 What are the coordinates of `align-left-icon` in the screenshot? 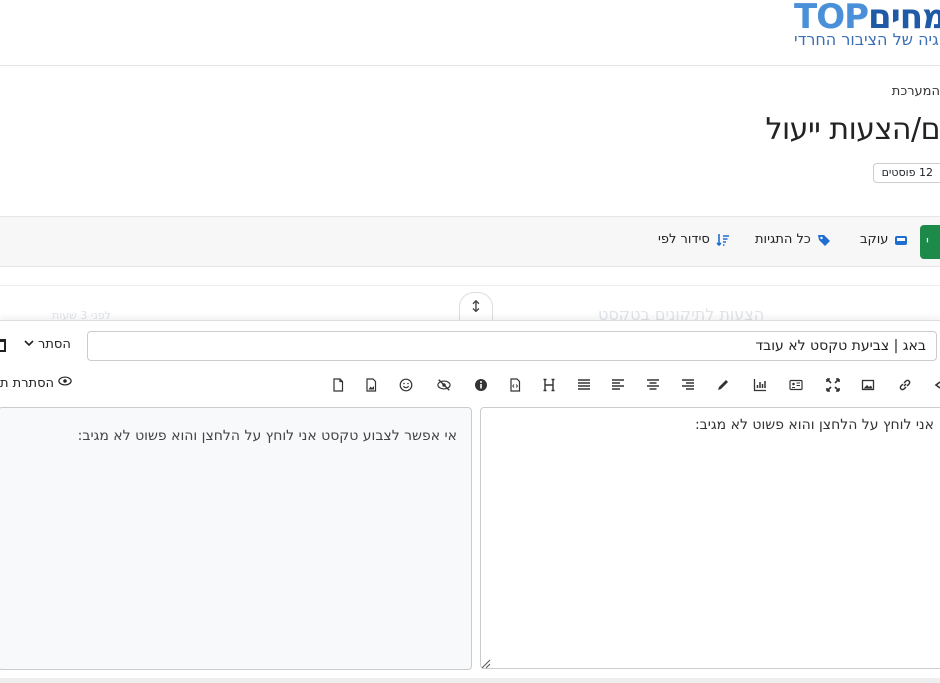 It's located at (618, 385).